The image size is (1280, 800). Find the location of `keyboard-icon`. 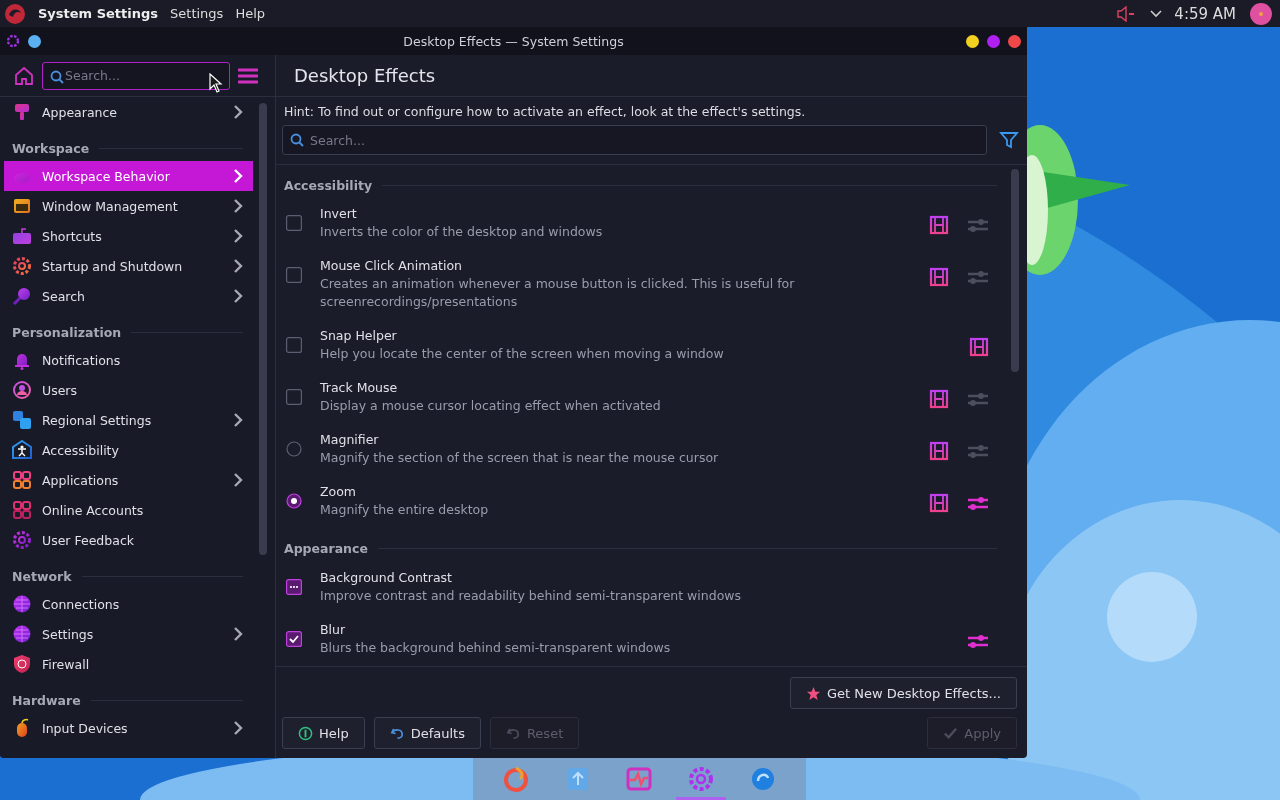

keyboard-icon is located at coordinates (22, 236).